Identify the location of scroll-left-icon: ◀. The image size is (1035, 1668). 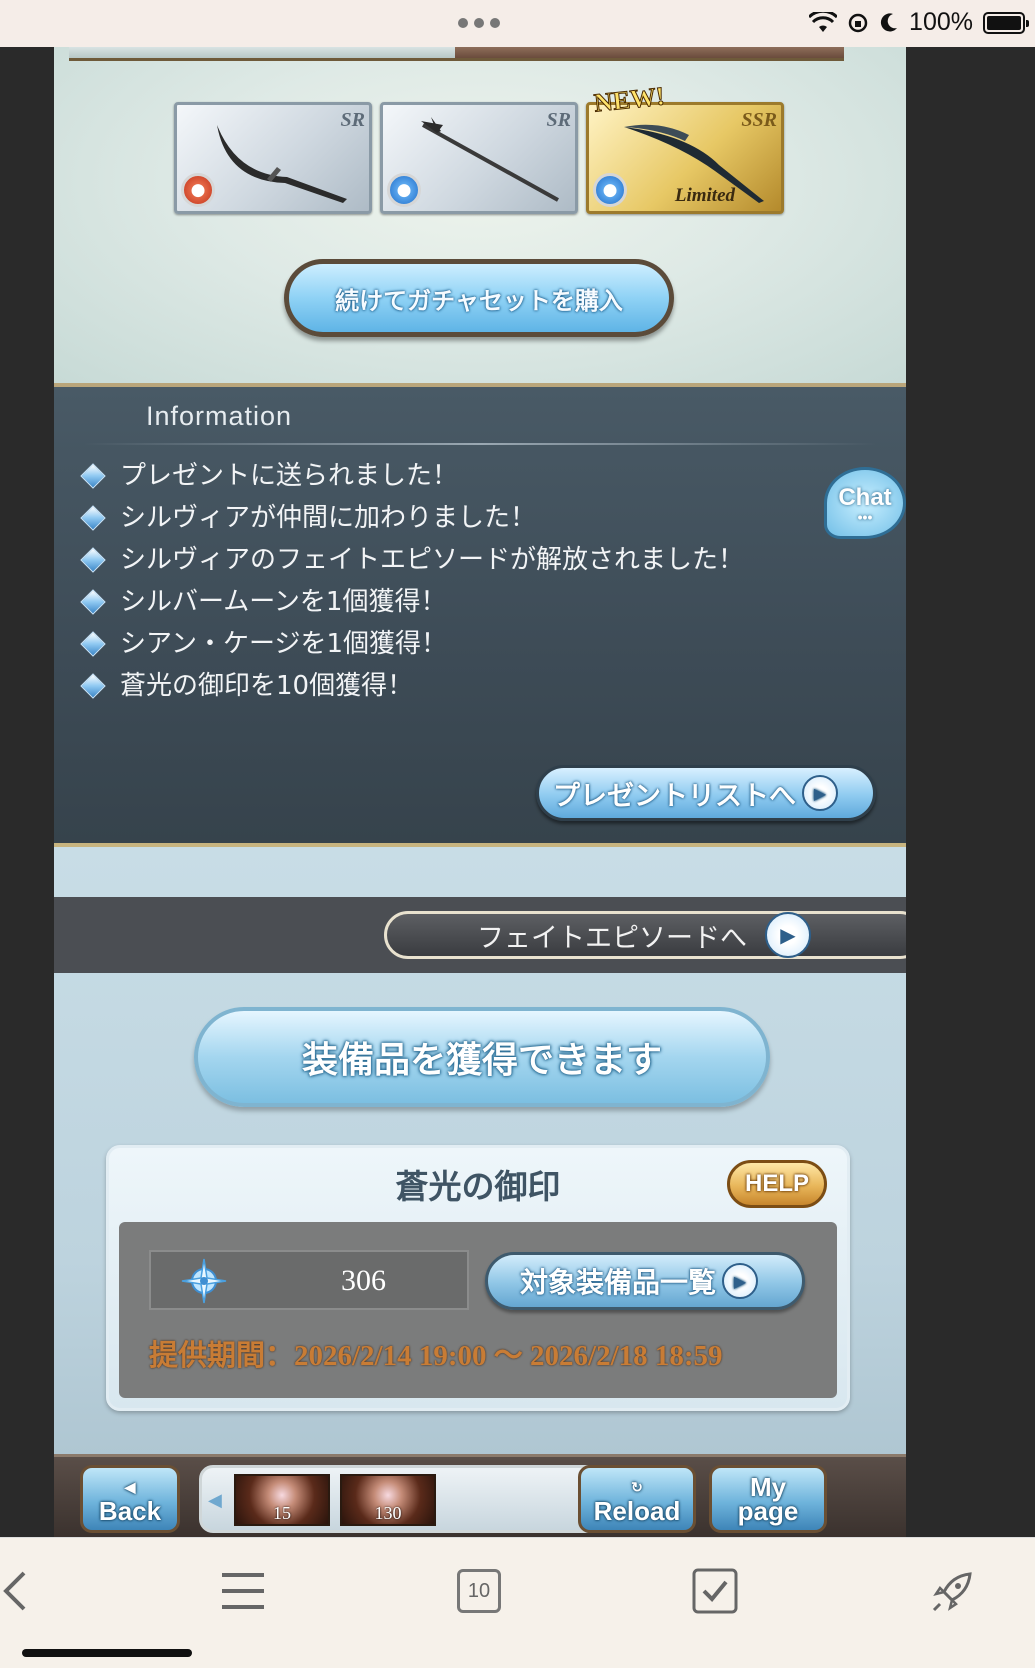
(215, 1500).